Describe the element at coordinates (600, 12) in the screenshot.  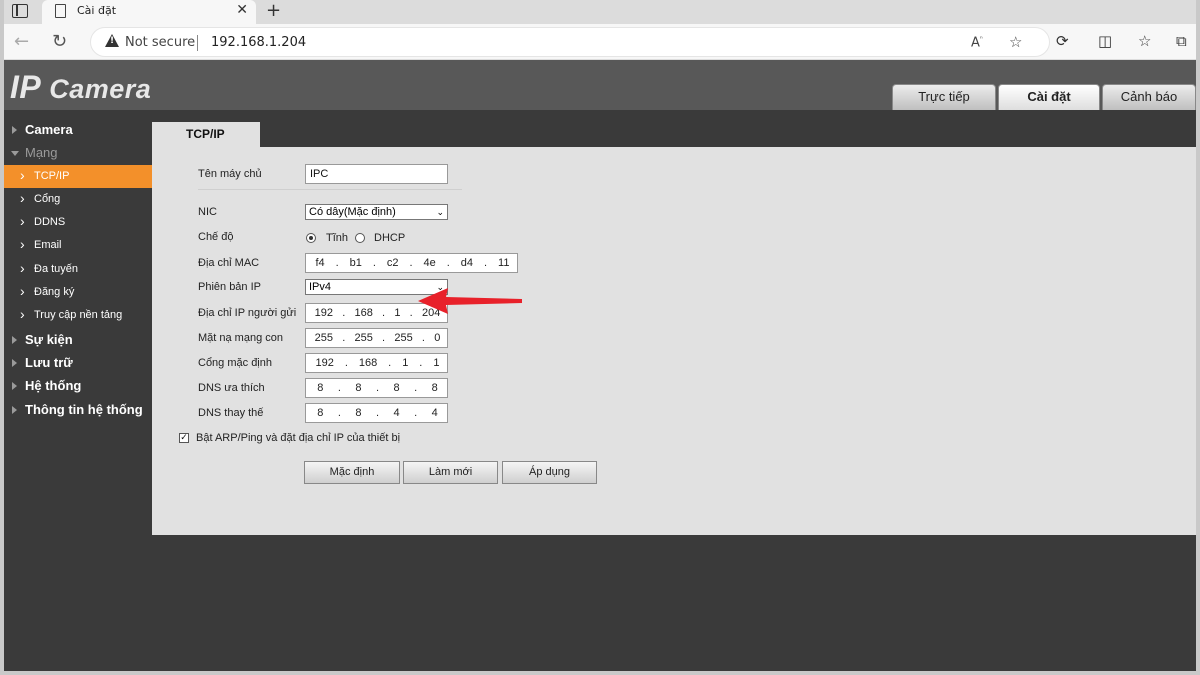
I see `browser-tab-strip: Cài đặt ✕ +` at that location.